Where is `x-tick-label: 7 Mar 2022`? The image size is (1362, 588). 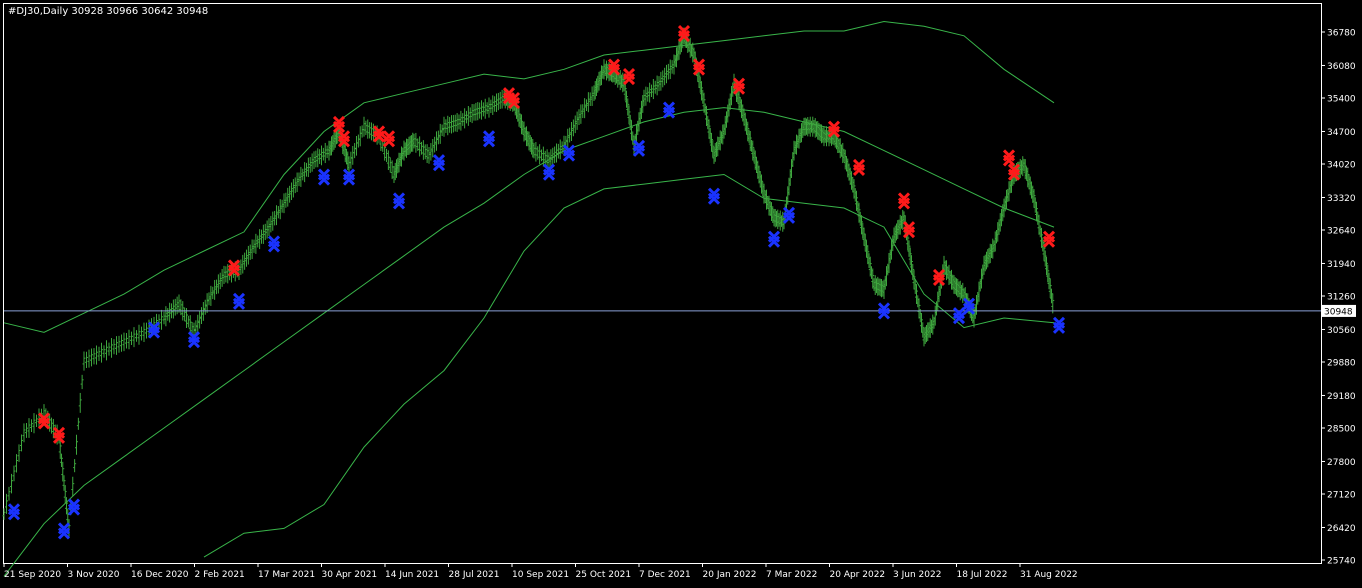 x-tick-label: 7 Mar 2022 is located at coordinates (791, 575).